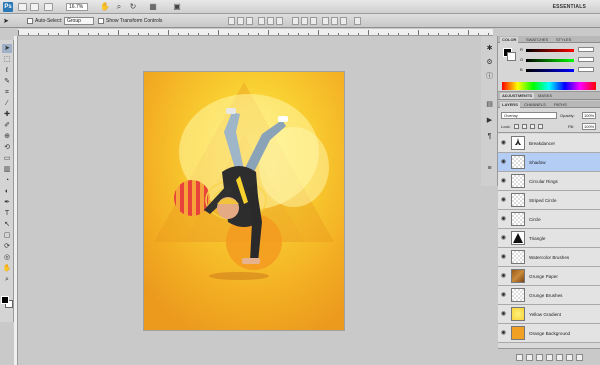 This screenshot has width=600, height=365. What do you see at coordinates (101, 21) in the screenshot?
I see `transform-controls-checkbox` at bounding box center [101, 21].